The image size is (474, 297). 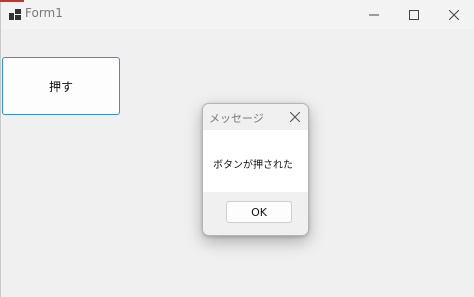 What do you see at coordinates (374, 14) in the screenshot?
I see `minimize-icon` at bounding box center [374, 14].